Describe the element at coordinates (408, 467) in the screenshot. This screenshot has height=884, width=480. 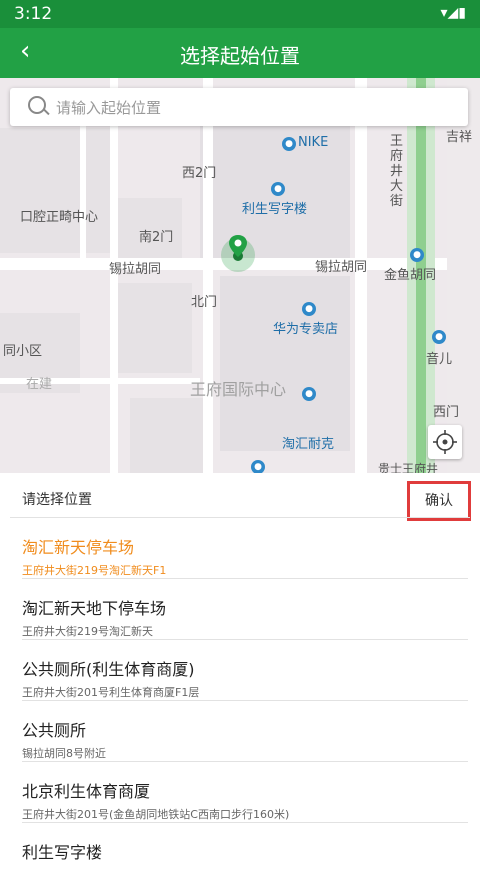
I see `map-label-bottom-edge: 贵士王府井` at that location.